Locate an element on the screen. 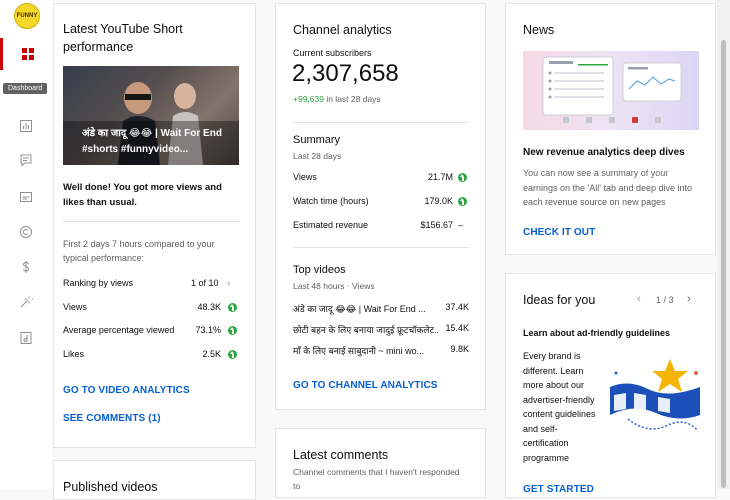 Image resolution: width=730 pixels, height=500 pixels. ad-friendly-illustration is located at coordinates (655, 395).